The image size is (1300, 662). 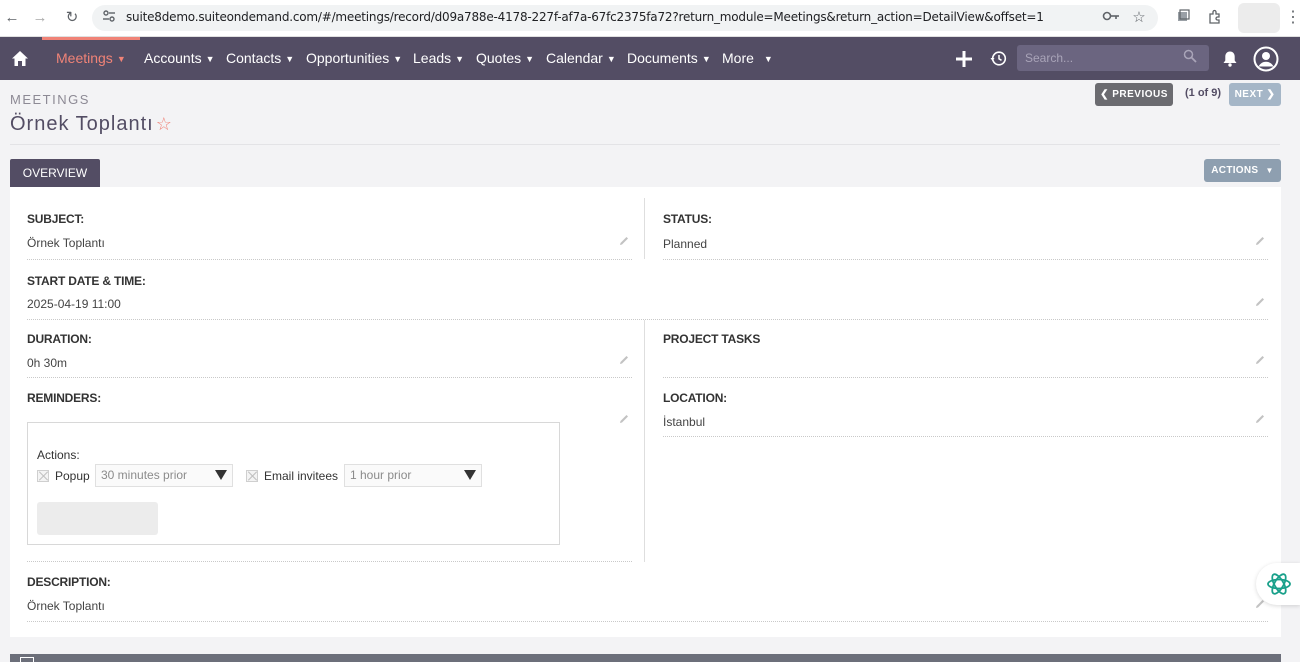 What do you see at coordinates (59, 339) in the screenshot?
I see `duration-label: DURATION:` at bounding box center [59, 339].